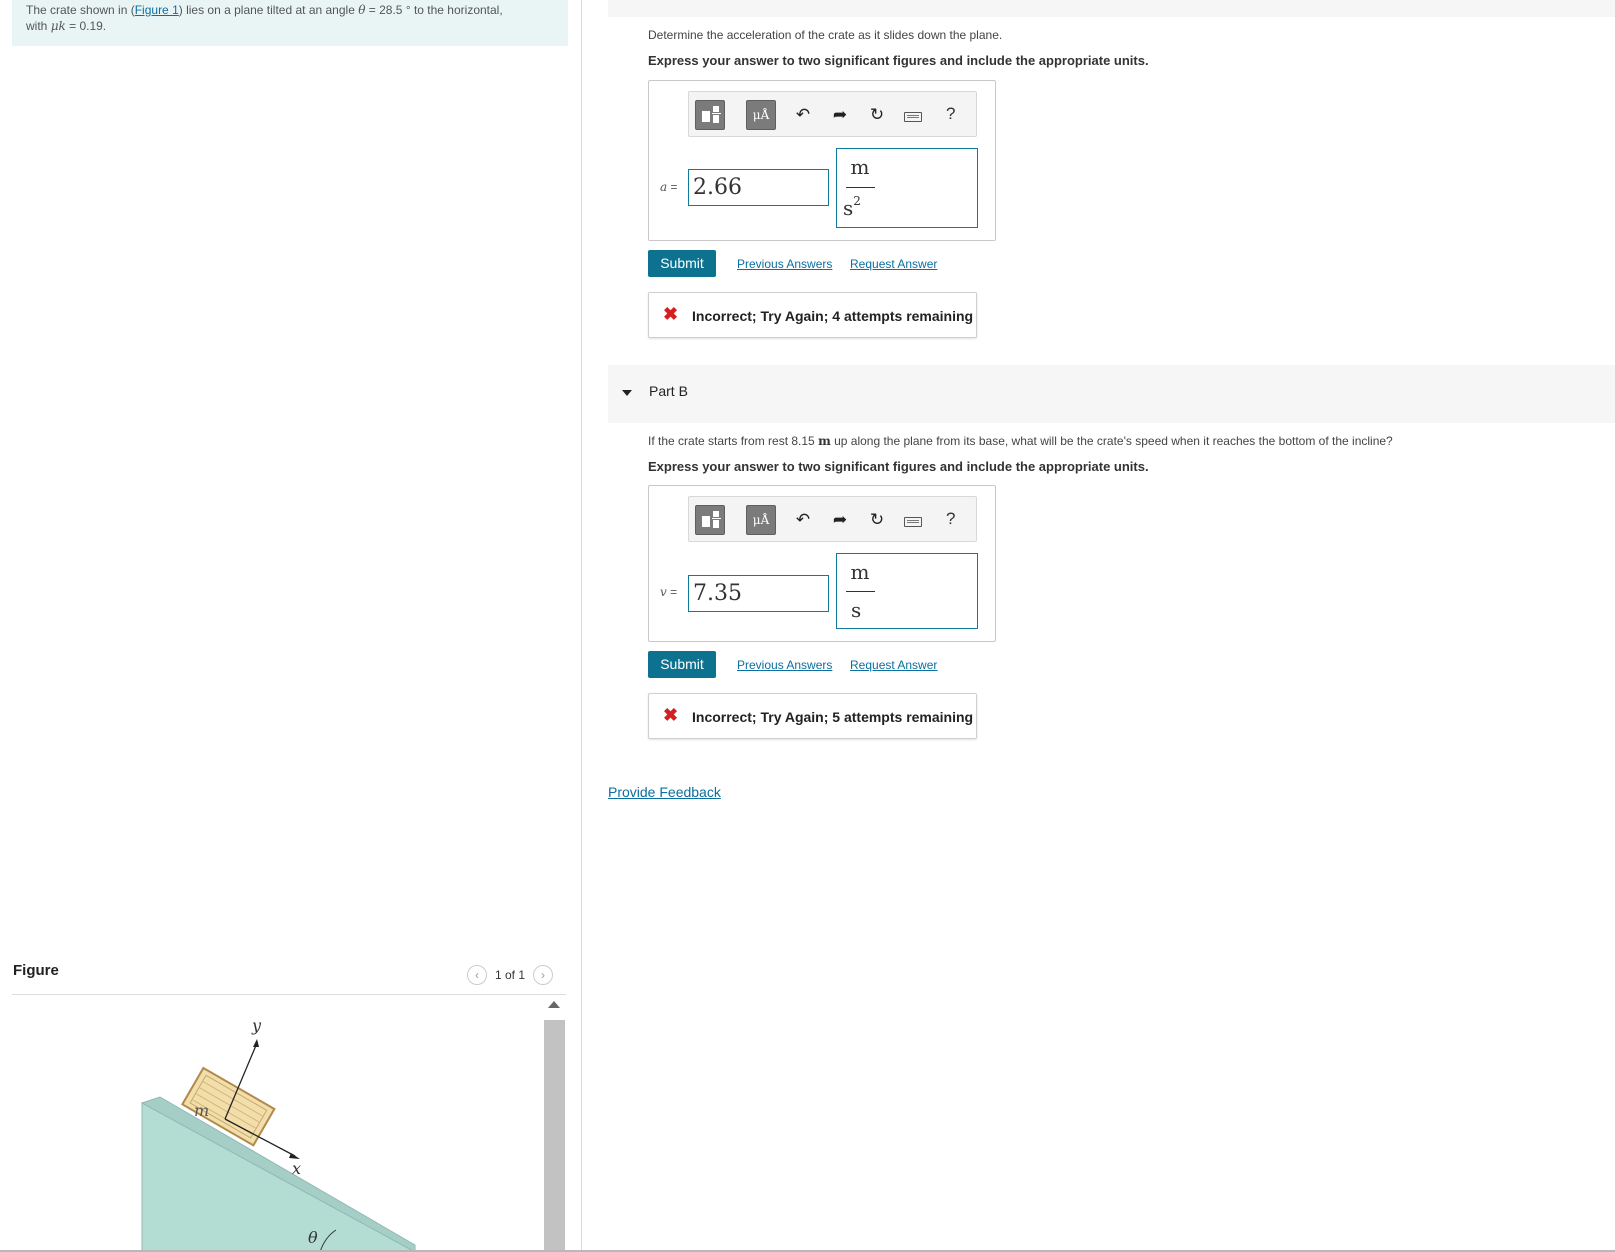 The height and width of the screenshot is (1252, 1615). What do you see at coordinates (784, 264) in the screenshot?
I see `part-a-previous-answers-link: Previous Answers` at bounding box center [784, 264].